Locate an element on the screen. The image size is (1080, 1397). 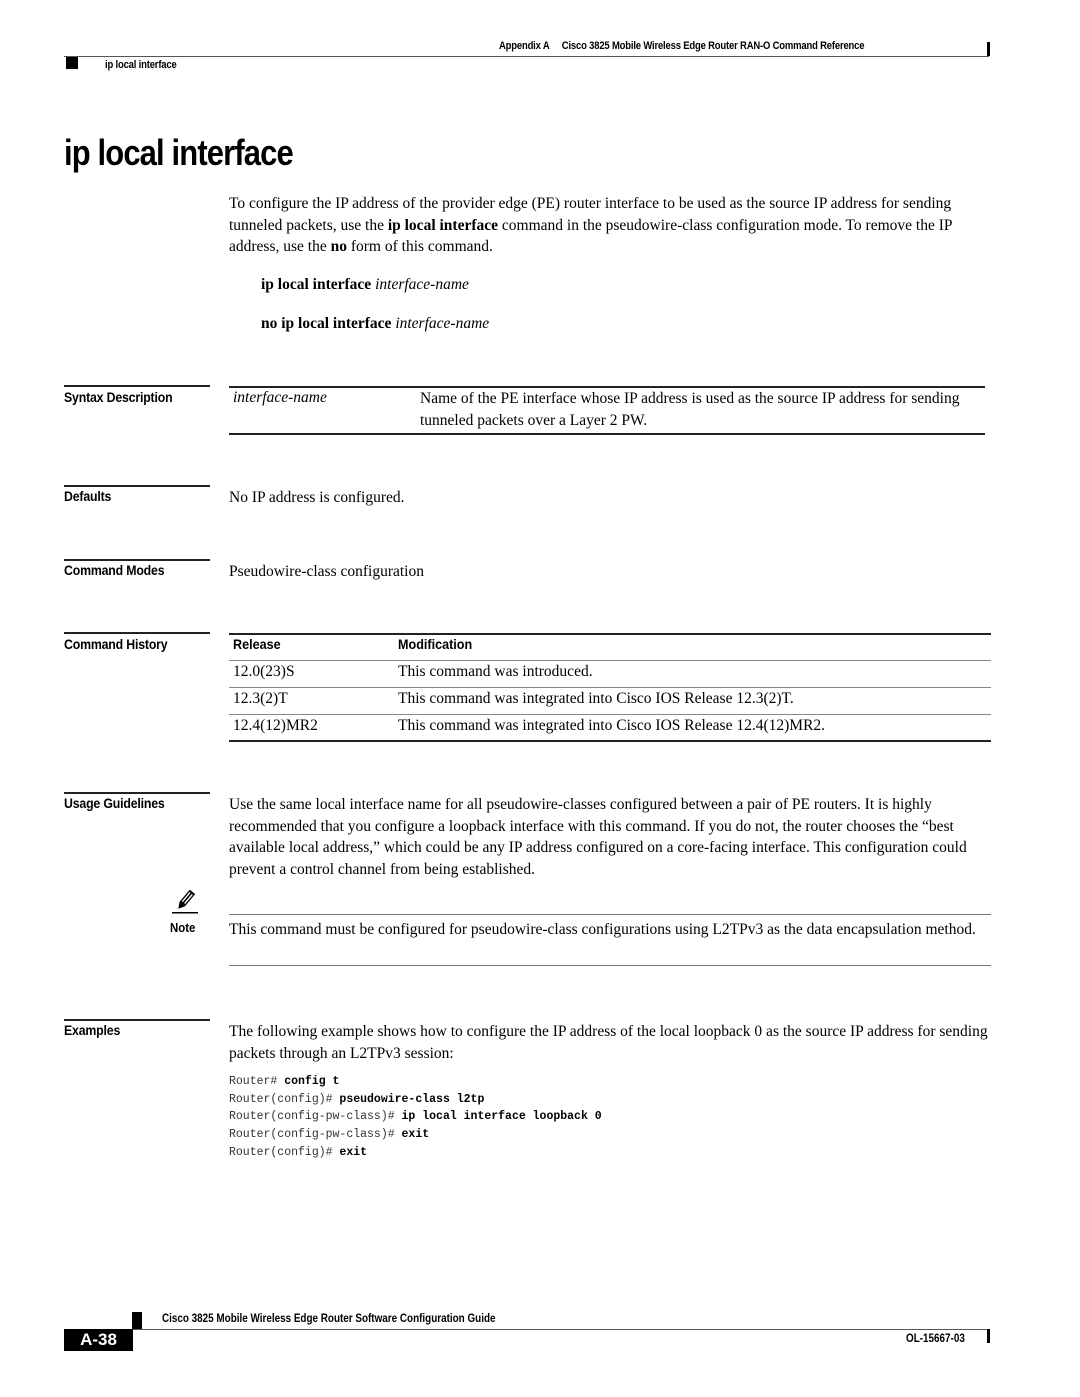
syntax-param: interface-name is located at coordinates (280, 397).